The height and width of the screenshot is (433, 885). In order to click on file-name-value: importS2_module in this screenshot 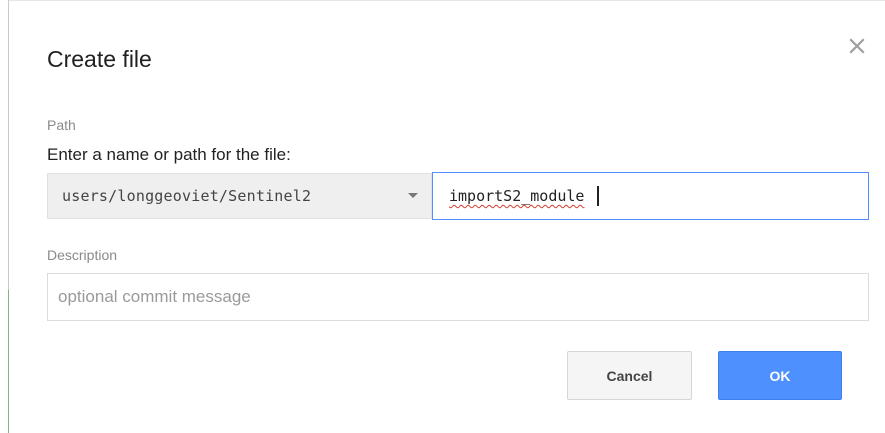, I will do `click(517, 196)`.